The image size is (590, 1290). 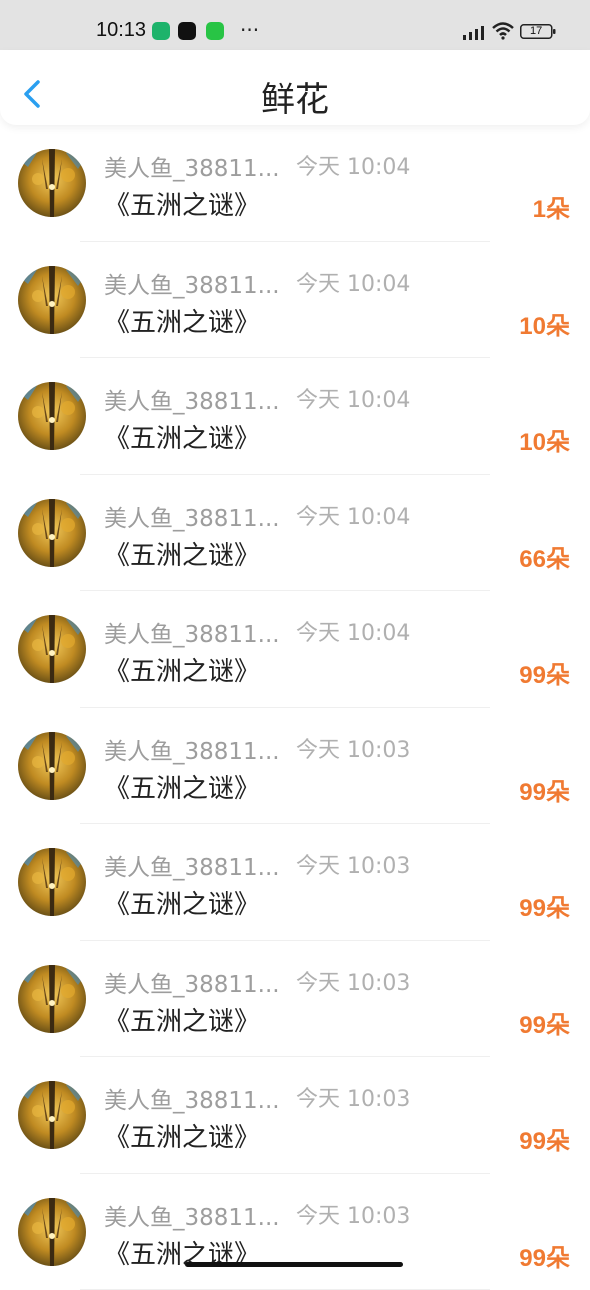 I want to click on header-bar: 鲜花, so click(x=295, y=87).